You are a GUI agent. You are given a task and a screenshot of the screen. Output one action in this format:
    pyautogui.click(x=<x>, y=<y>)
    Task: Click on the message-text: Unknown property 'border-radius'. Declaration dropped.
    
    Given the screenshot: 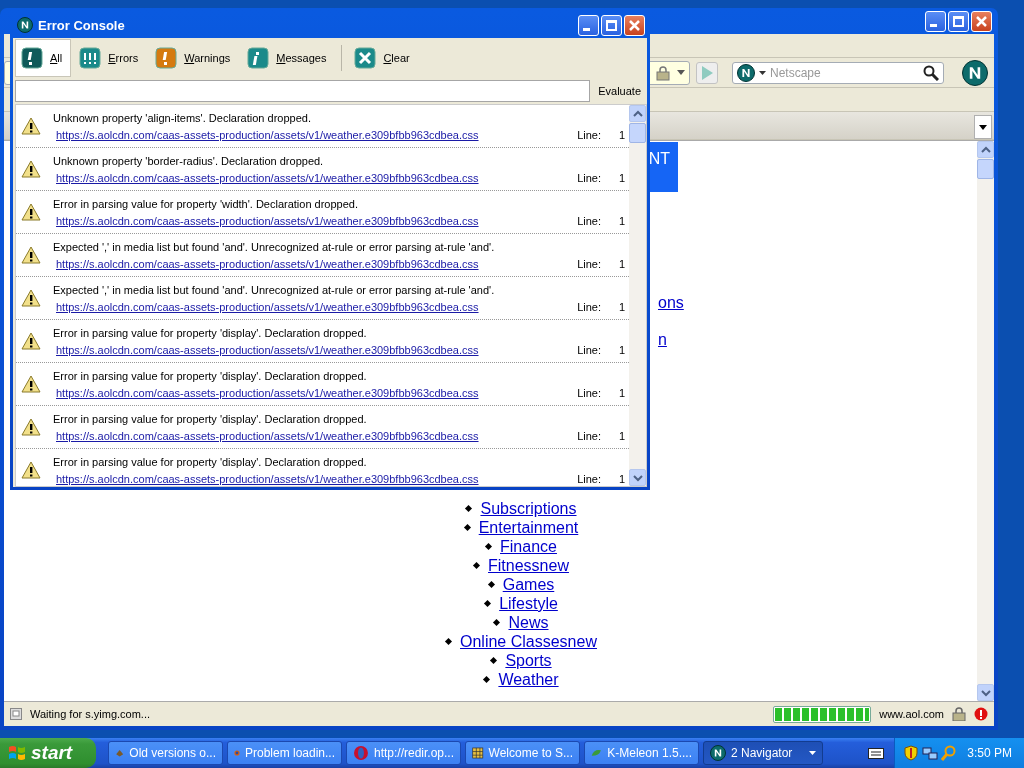 What is the action you would take?
    pyautogui.click(x=189, y=161)
    